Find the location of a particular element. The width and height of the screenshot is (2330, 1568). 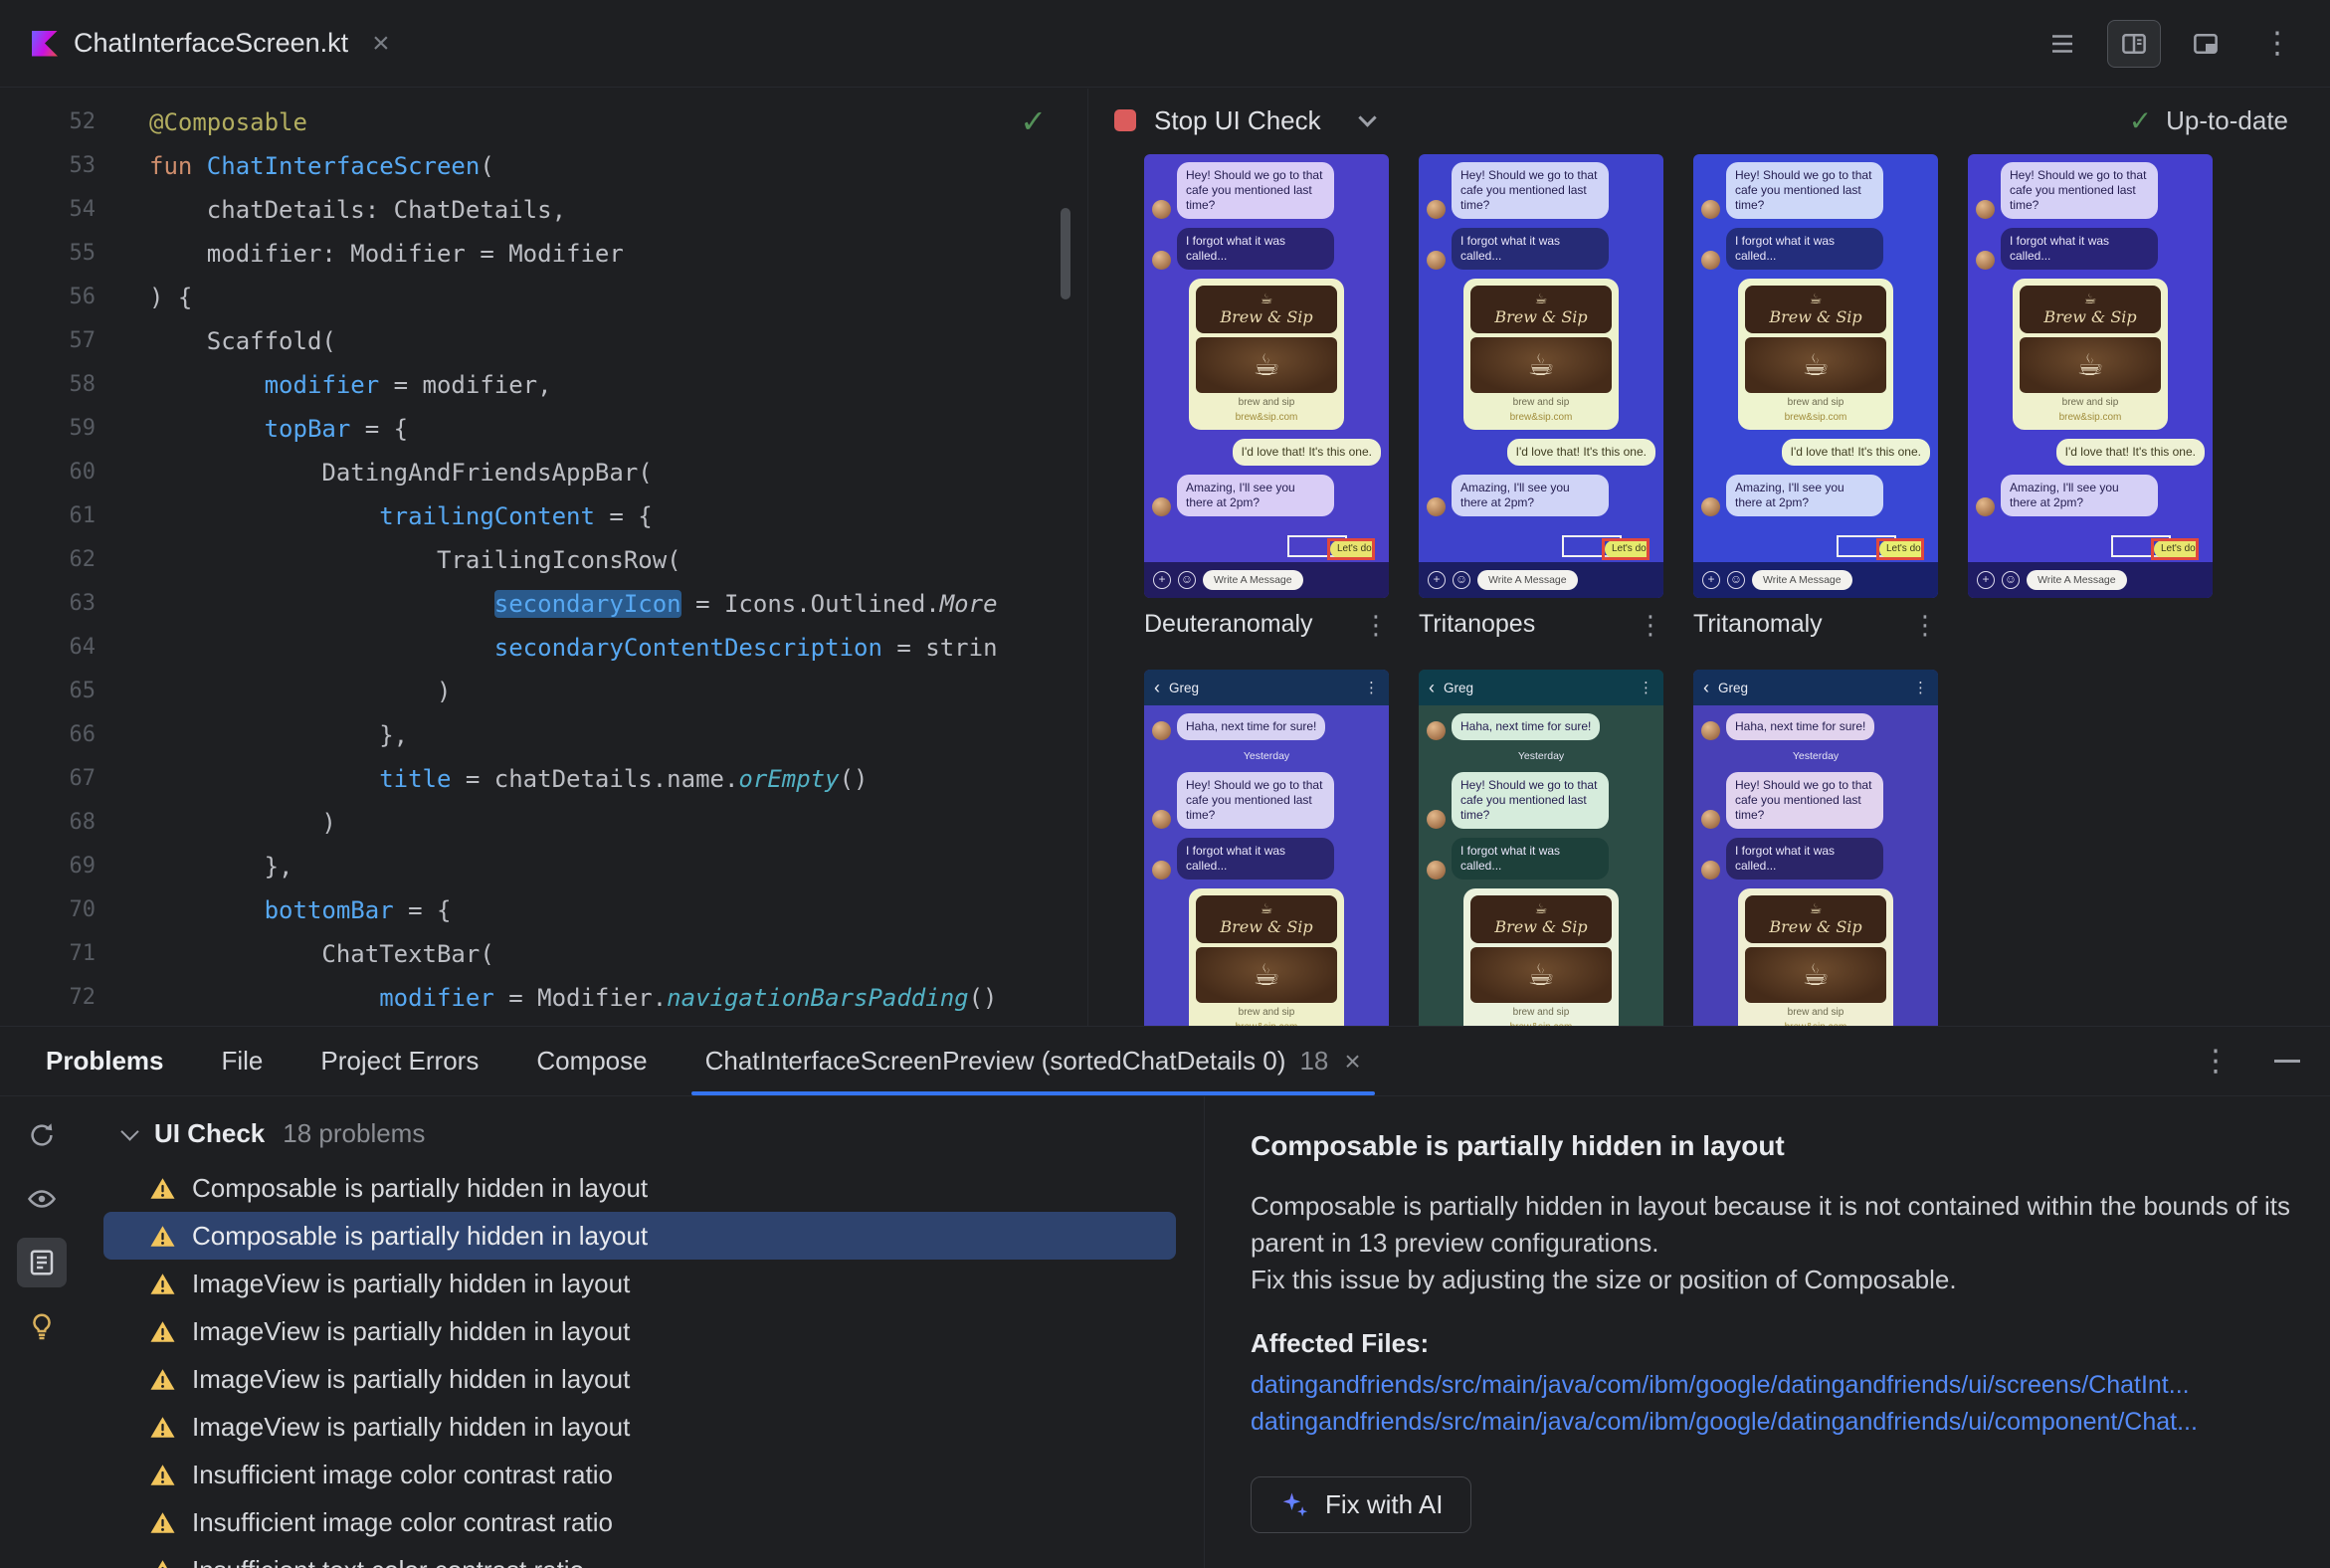

problem-text: ImageView is partially hidden in layout is located at coordinates (411, 1330).